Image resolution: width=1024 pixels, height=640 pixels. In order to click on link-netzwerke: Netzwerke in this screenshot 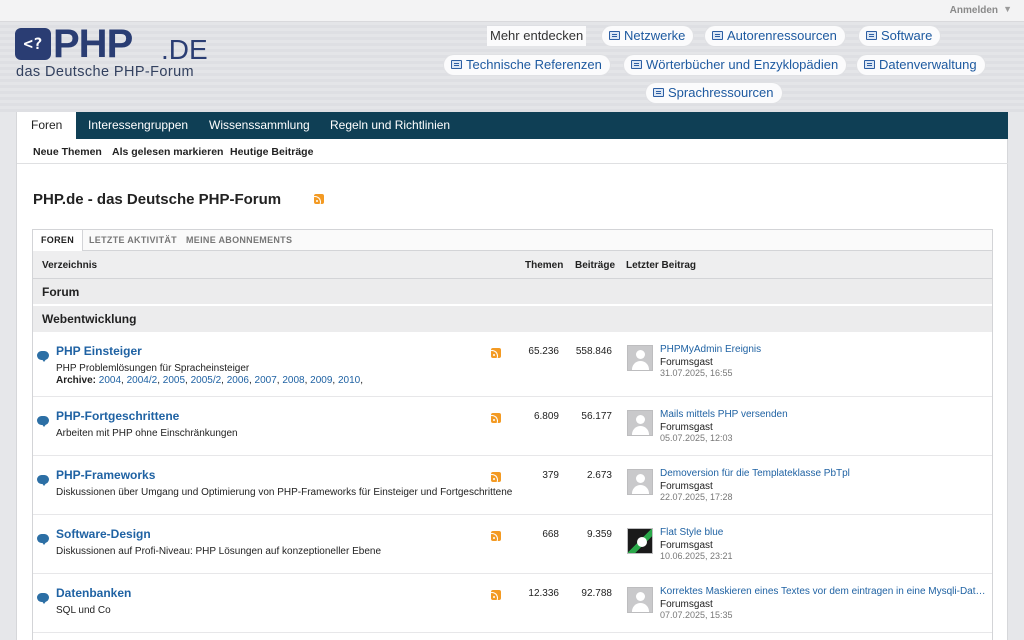, I will do `click(648, 36)`.